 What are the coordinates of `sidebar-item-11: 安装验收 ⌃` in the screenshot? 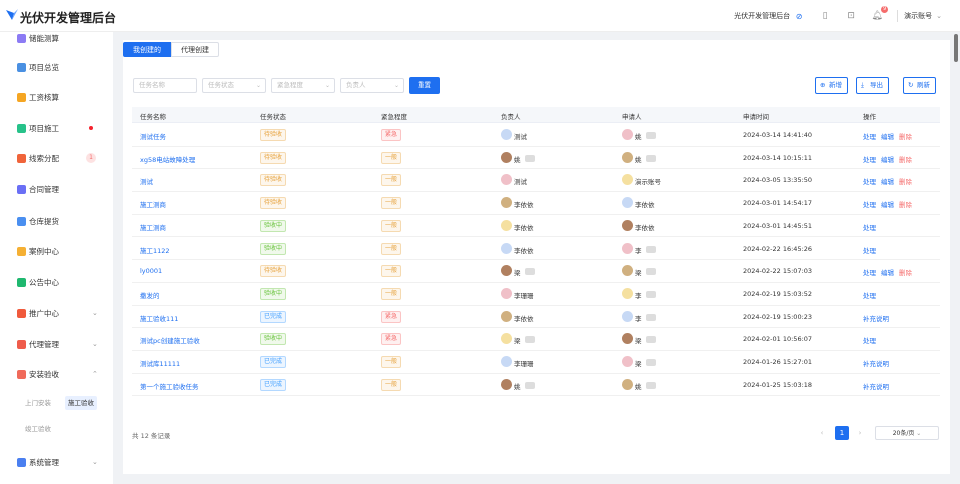 It's located at (56, 374).